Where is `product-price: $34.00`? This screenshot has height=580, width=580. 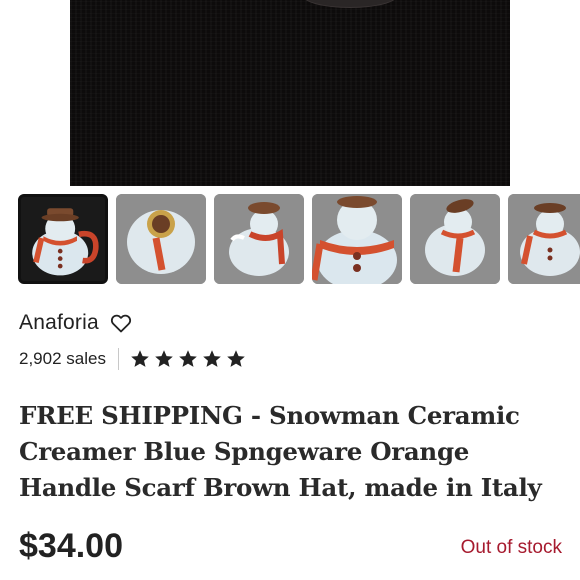
product-price: $34.00 is located at coordinates (71, 546).